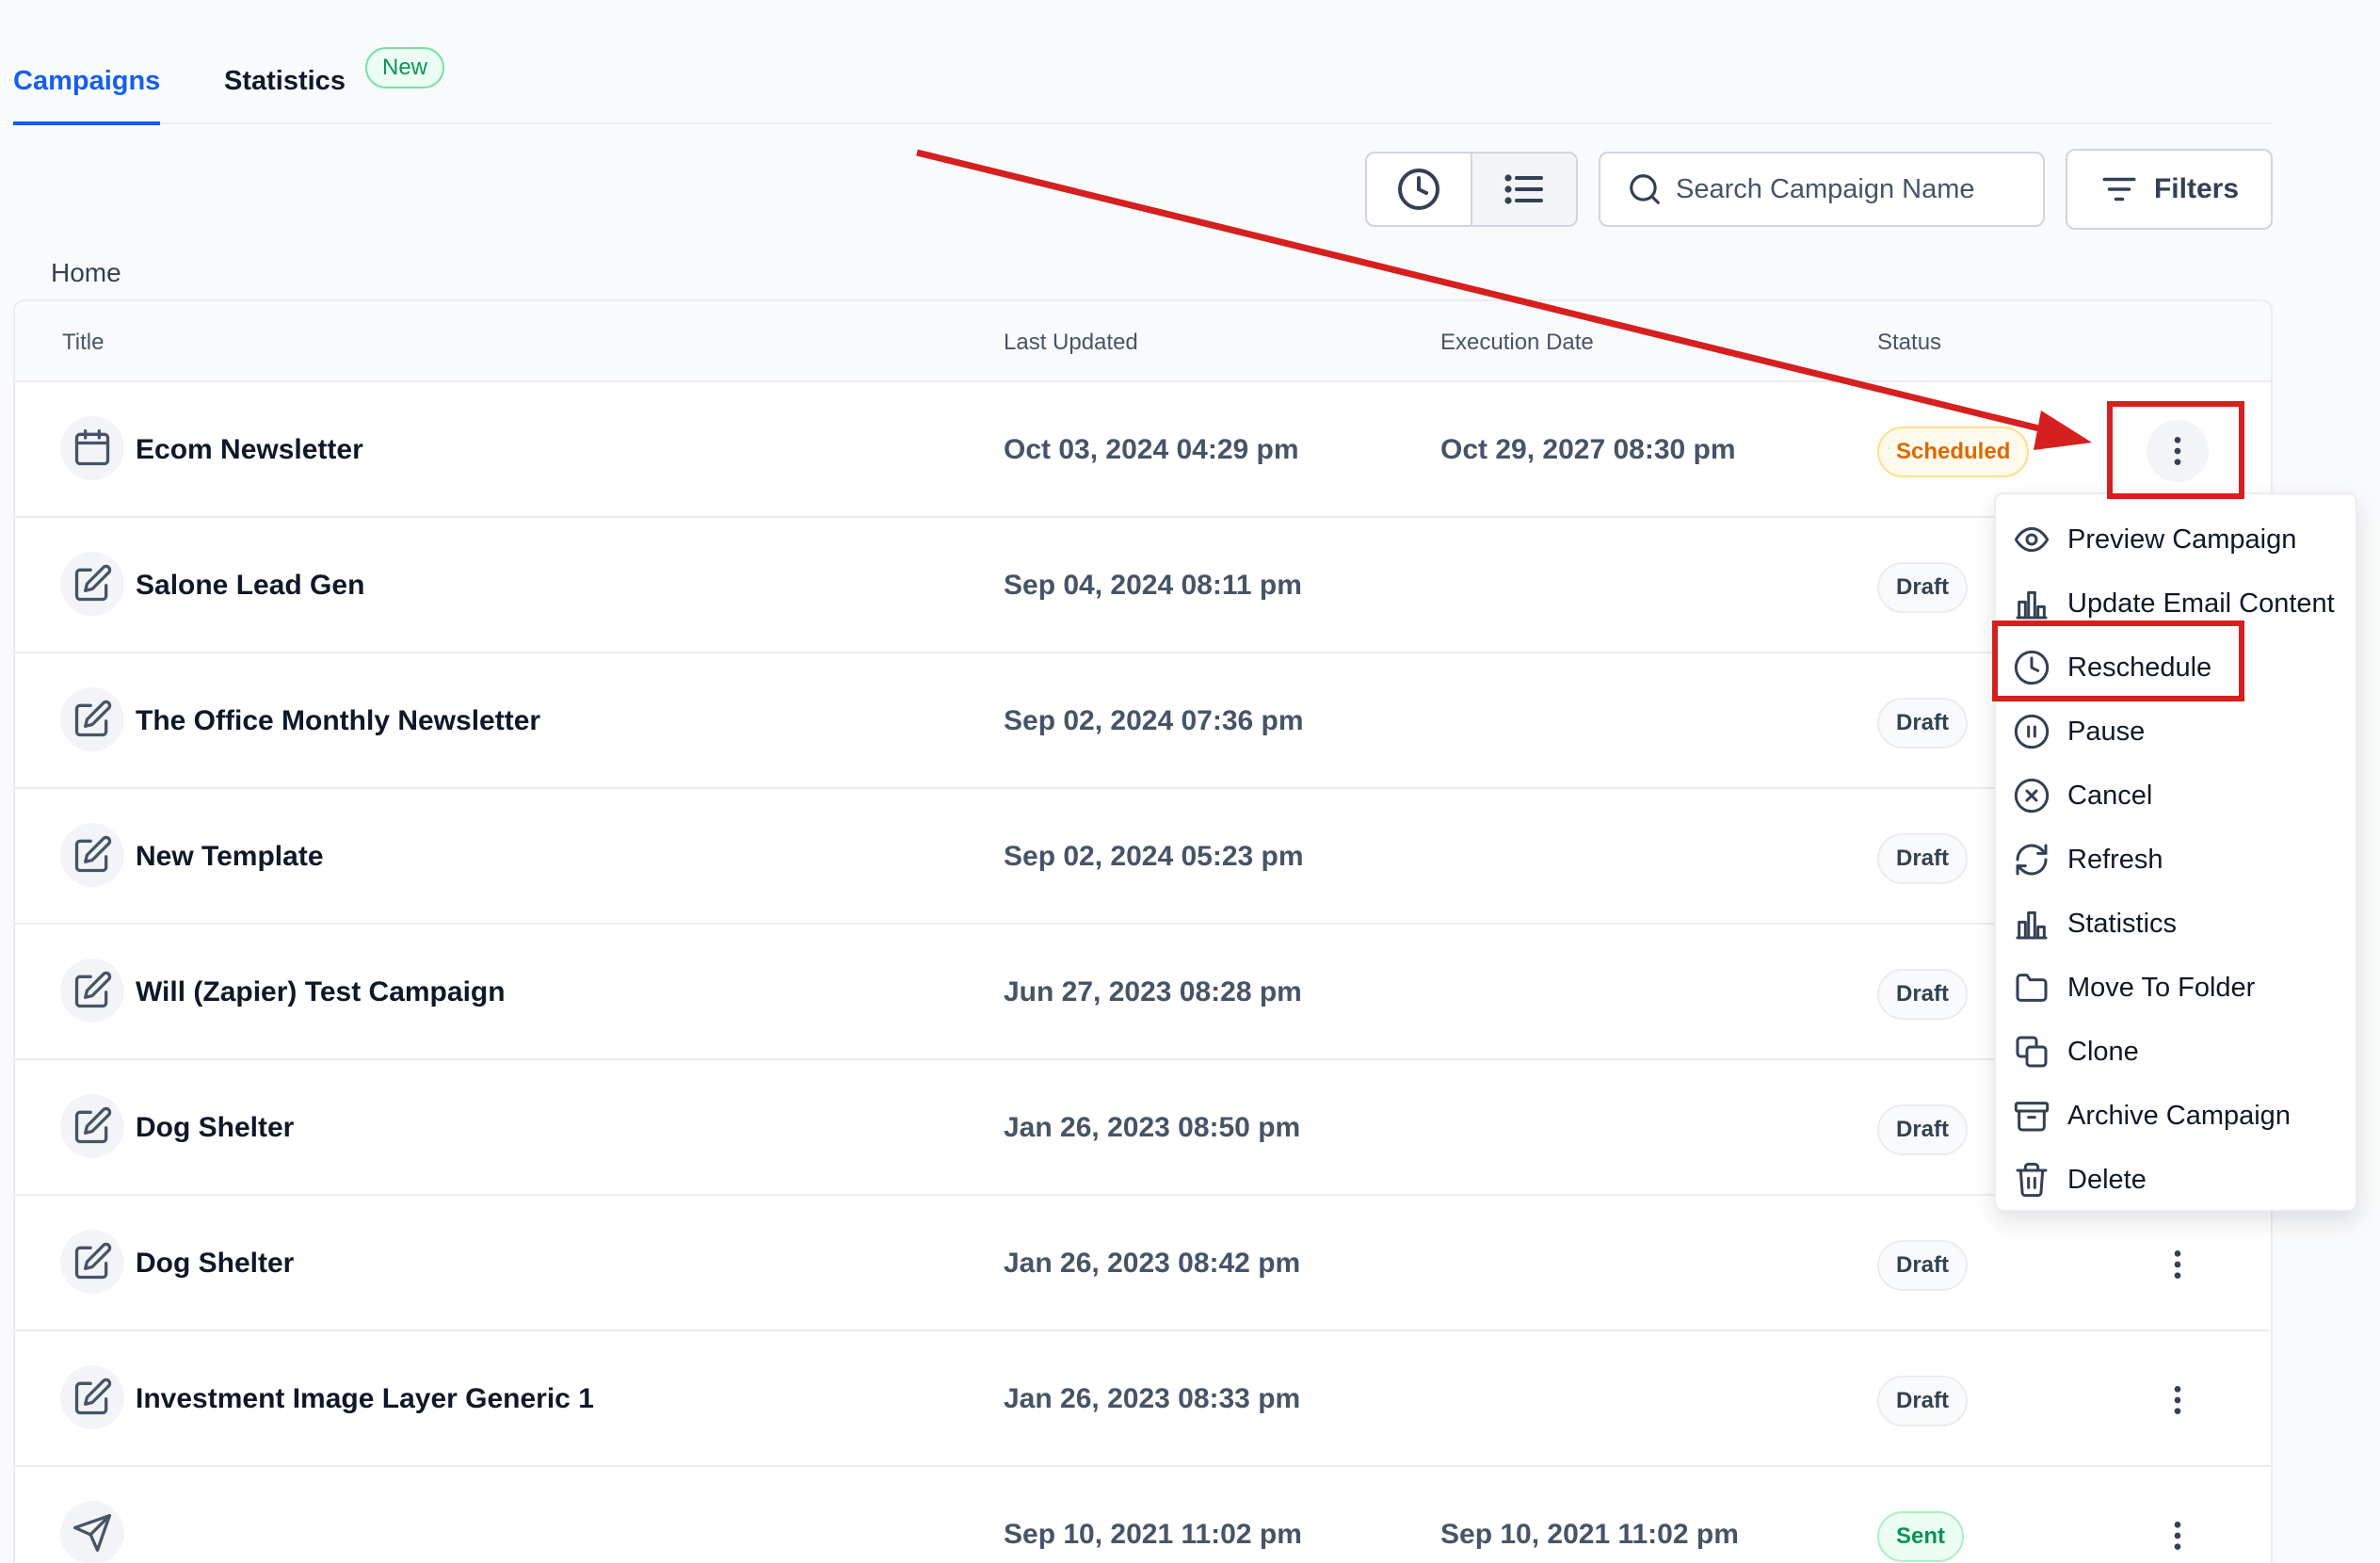 The width and height of the screenshot is (2380, 1563). Describe the element at coordinates (230, 857) in the screenshot. I see `campaign-title: New Template` at that location.